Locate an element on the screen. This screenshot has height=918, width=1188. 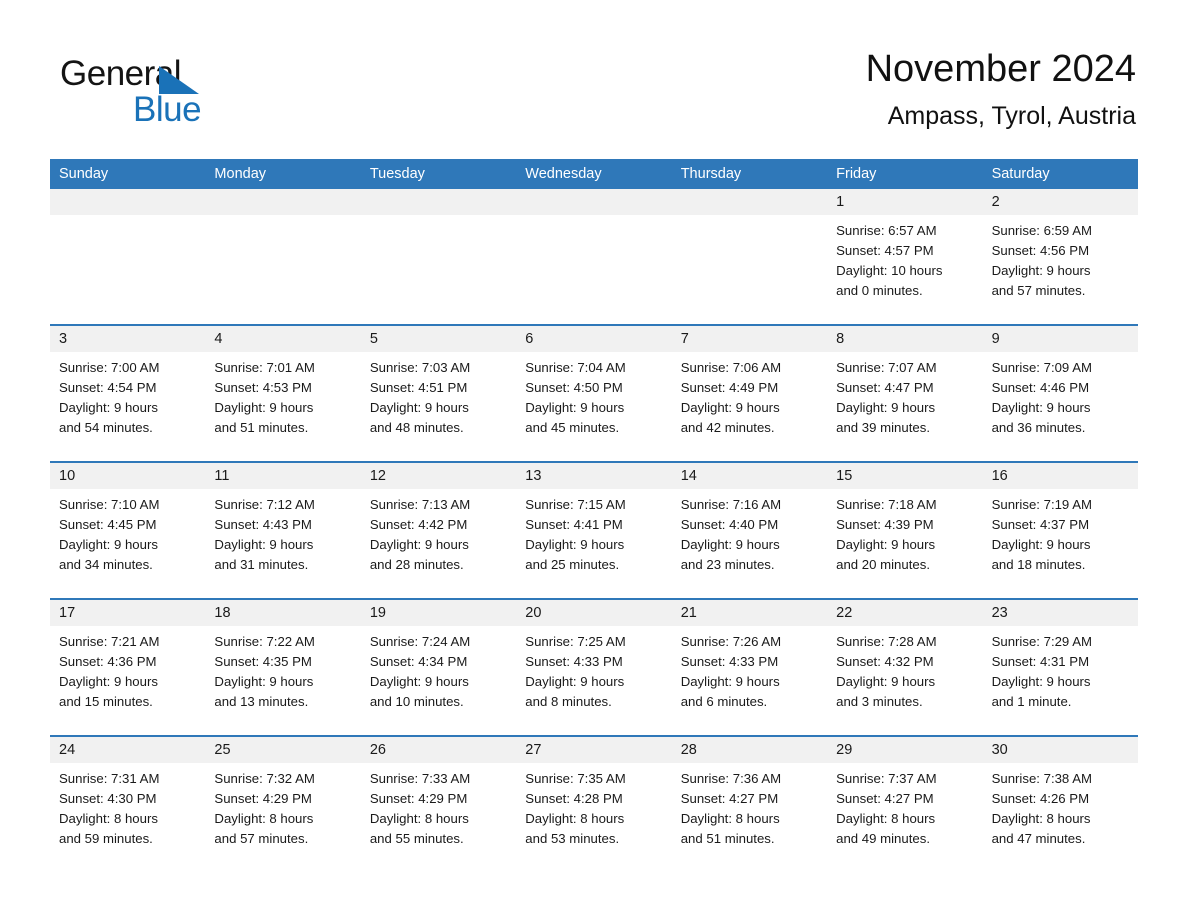
day-number: 3 is located at coordinates (127, 339).